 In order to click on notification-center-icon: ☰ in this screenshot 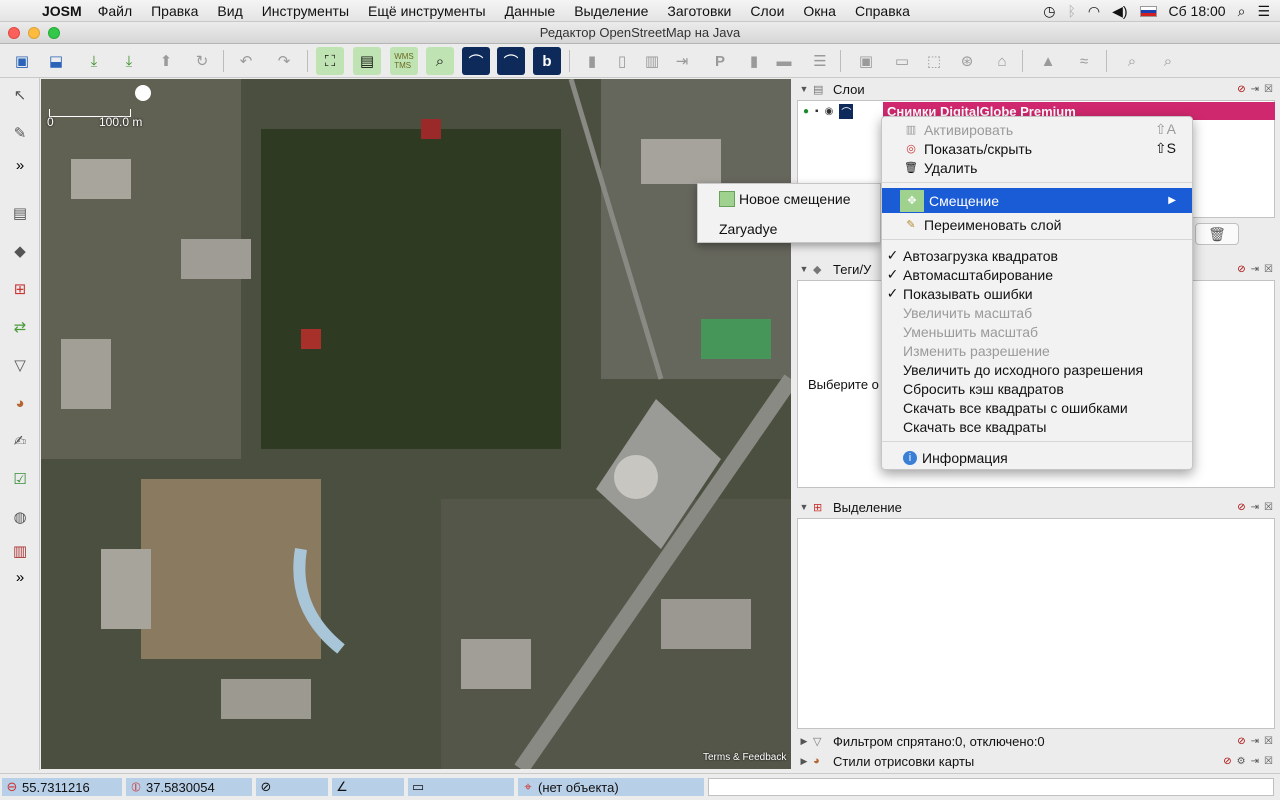, I will do `click(1263, 11)`.